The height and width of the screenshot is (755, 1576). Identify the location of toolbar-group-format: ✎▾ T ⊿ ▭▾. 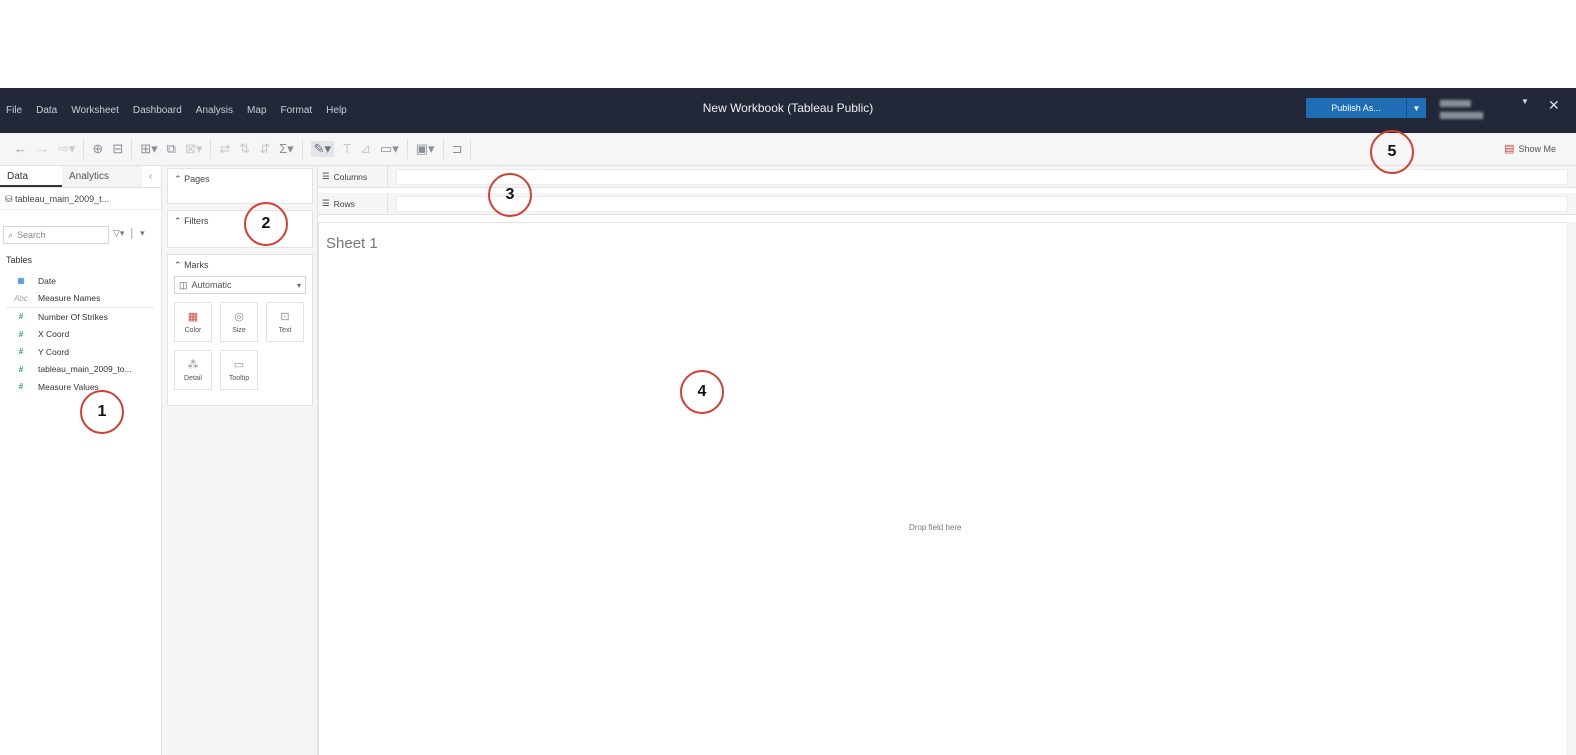
(355, 149).